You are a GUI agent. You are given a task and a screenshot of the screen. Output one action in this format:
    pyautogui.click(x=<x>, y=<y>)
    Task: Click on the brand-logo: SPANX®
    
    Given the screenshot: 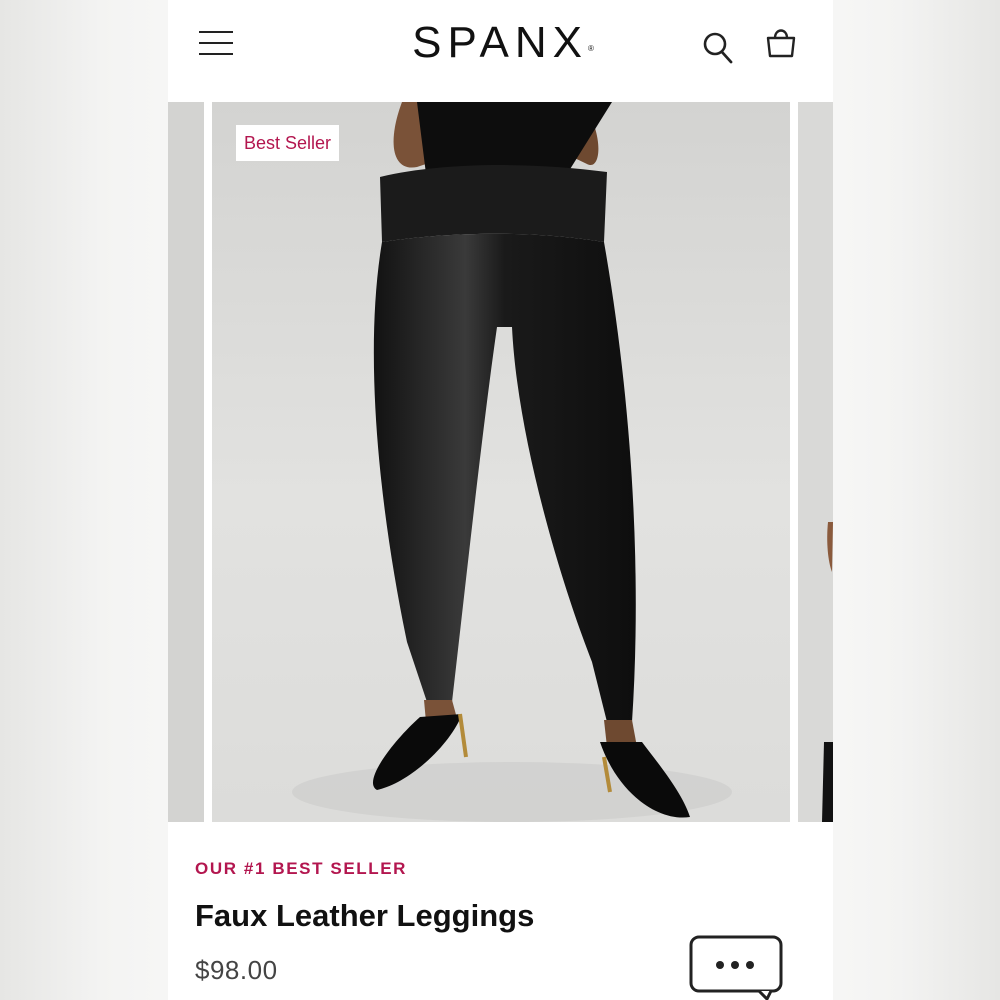 What is the action you would take?
    pyautogui.click(x=503, y=43)
    